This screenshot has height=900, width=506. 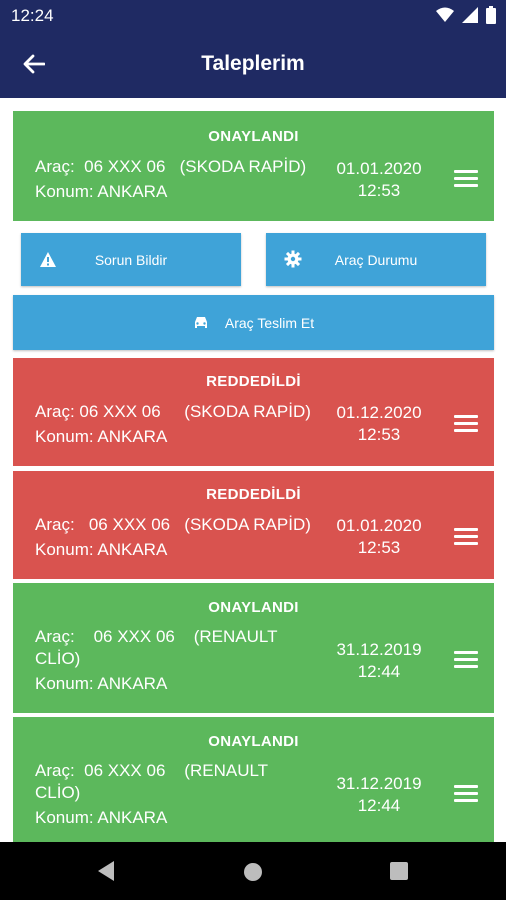 What do you see at coordinates (48, 259) in the screenshot?
I see `warning-icon` at bounding box center [48, 259].